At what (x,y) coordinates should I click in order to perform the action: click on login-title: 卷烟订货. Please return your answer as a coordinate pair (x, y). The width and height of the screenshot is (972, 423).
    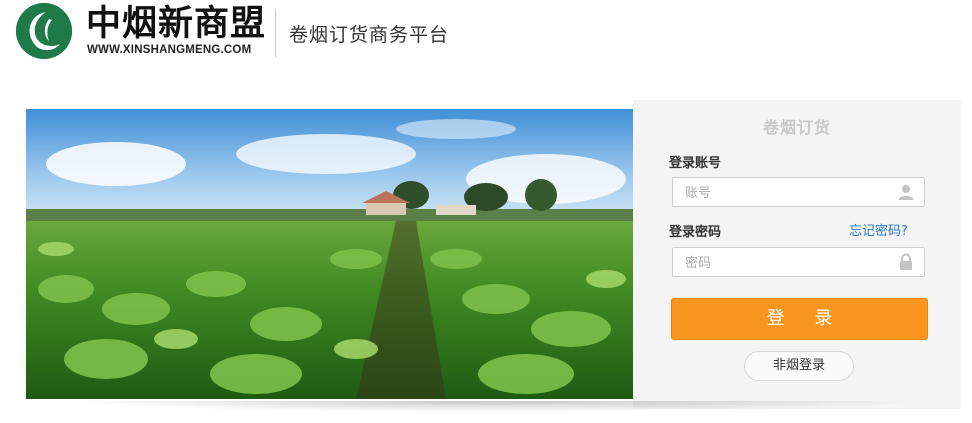
    Looking at the image, I should click on (796, 127).